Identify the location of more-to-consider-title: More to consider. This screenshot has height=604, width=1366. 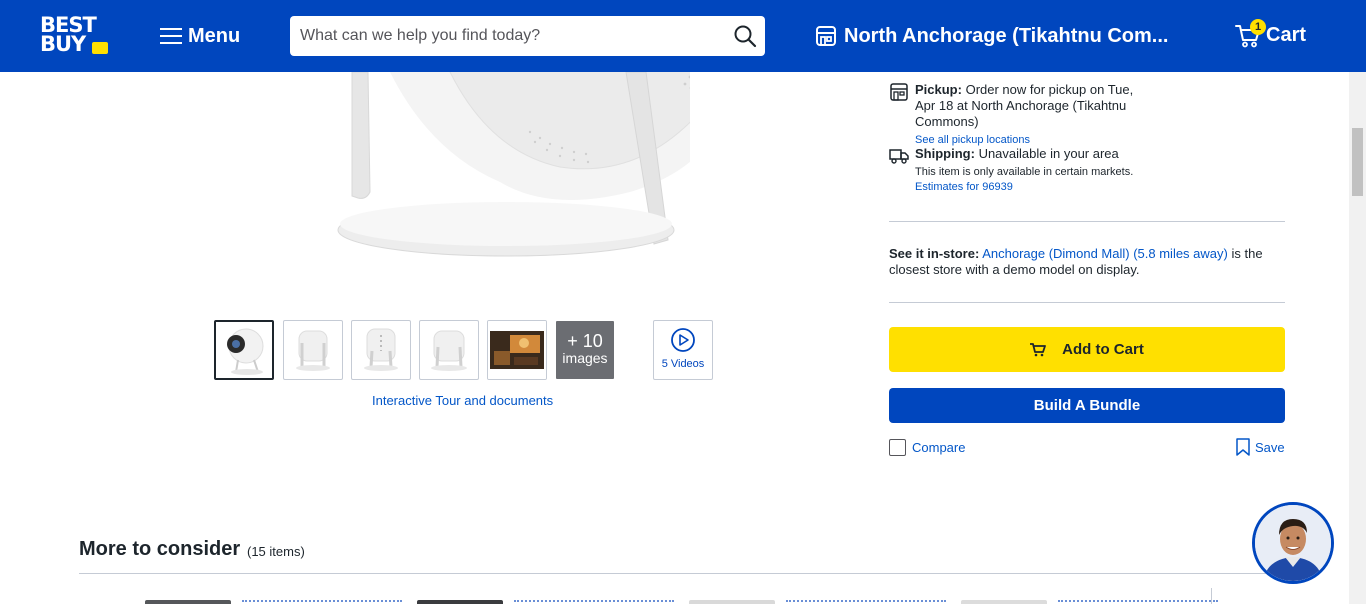
(160, 549).